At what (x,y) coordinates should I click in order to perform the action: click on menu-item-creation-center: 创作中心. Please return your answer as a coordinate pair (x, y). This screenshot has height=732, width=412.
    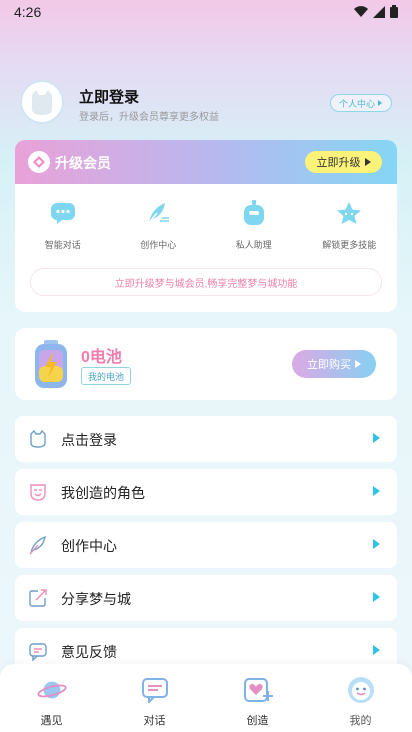
    Looking at the image, I should click on (206, 545).